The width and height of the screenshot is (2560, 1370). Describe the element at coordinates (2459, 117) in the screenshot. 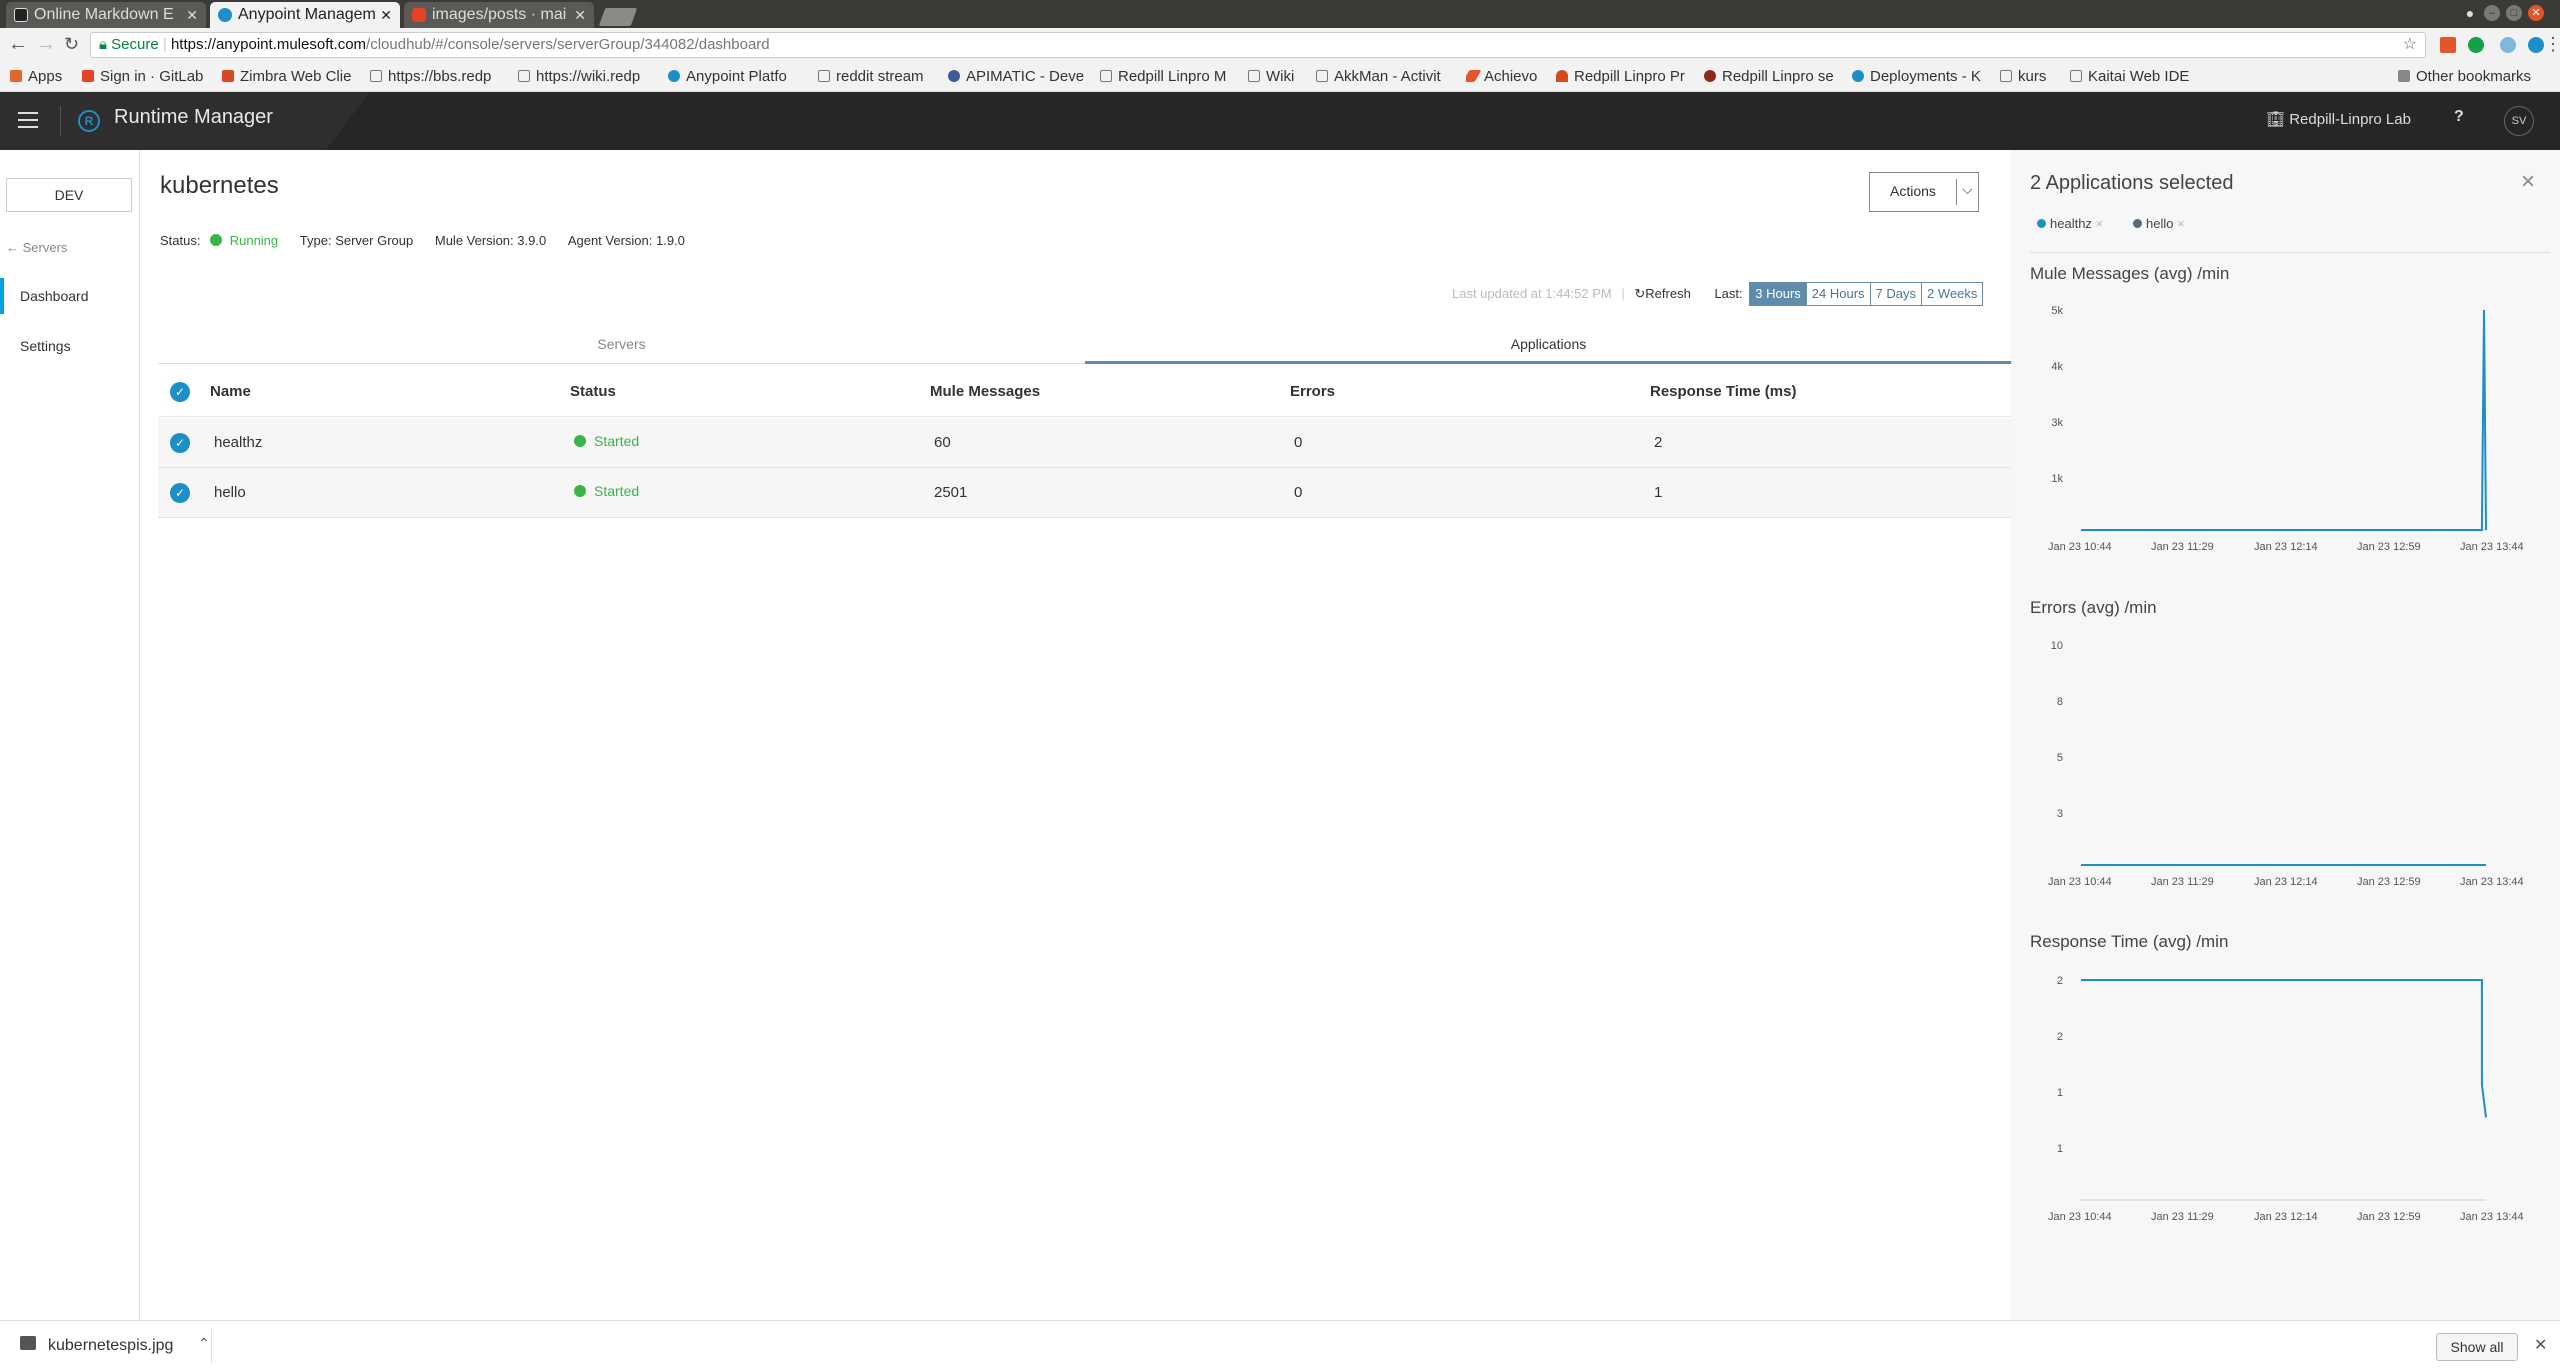

I see `help-button: ?` at that location.